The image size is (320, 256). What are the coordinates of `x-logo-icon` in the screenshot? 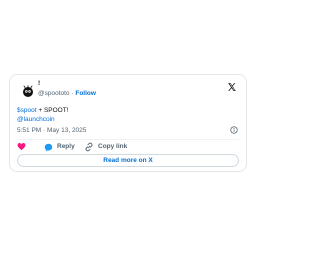 It's located at (232, 87).